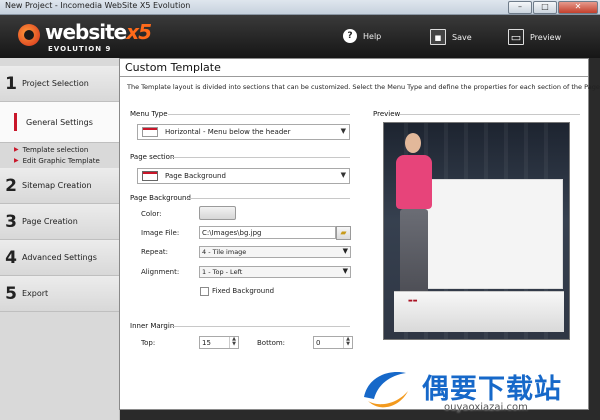 The height and width of the screenshot is (420, 600). I want to click on bottom-margin-stepper: 0 ▲ ▼, so click(333, 342).